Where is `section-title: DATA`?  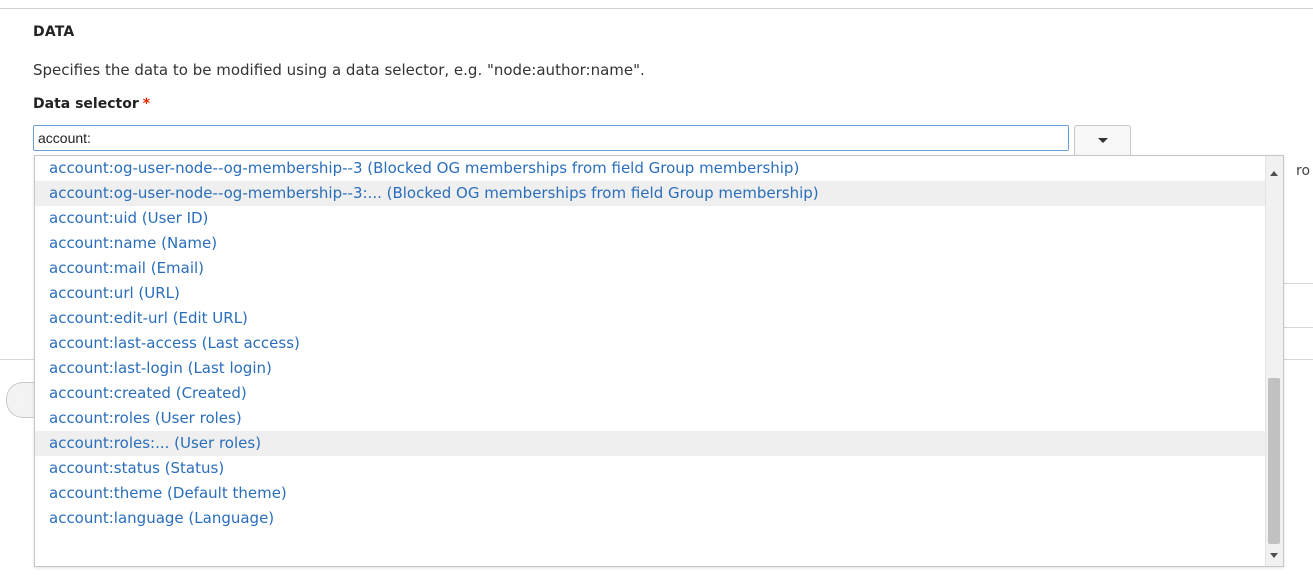
section-title: DATA is located at coordinates (54, 32).